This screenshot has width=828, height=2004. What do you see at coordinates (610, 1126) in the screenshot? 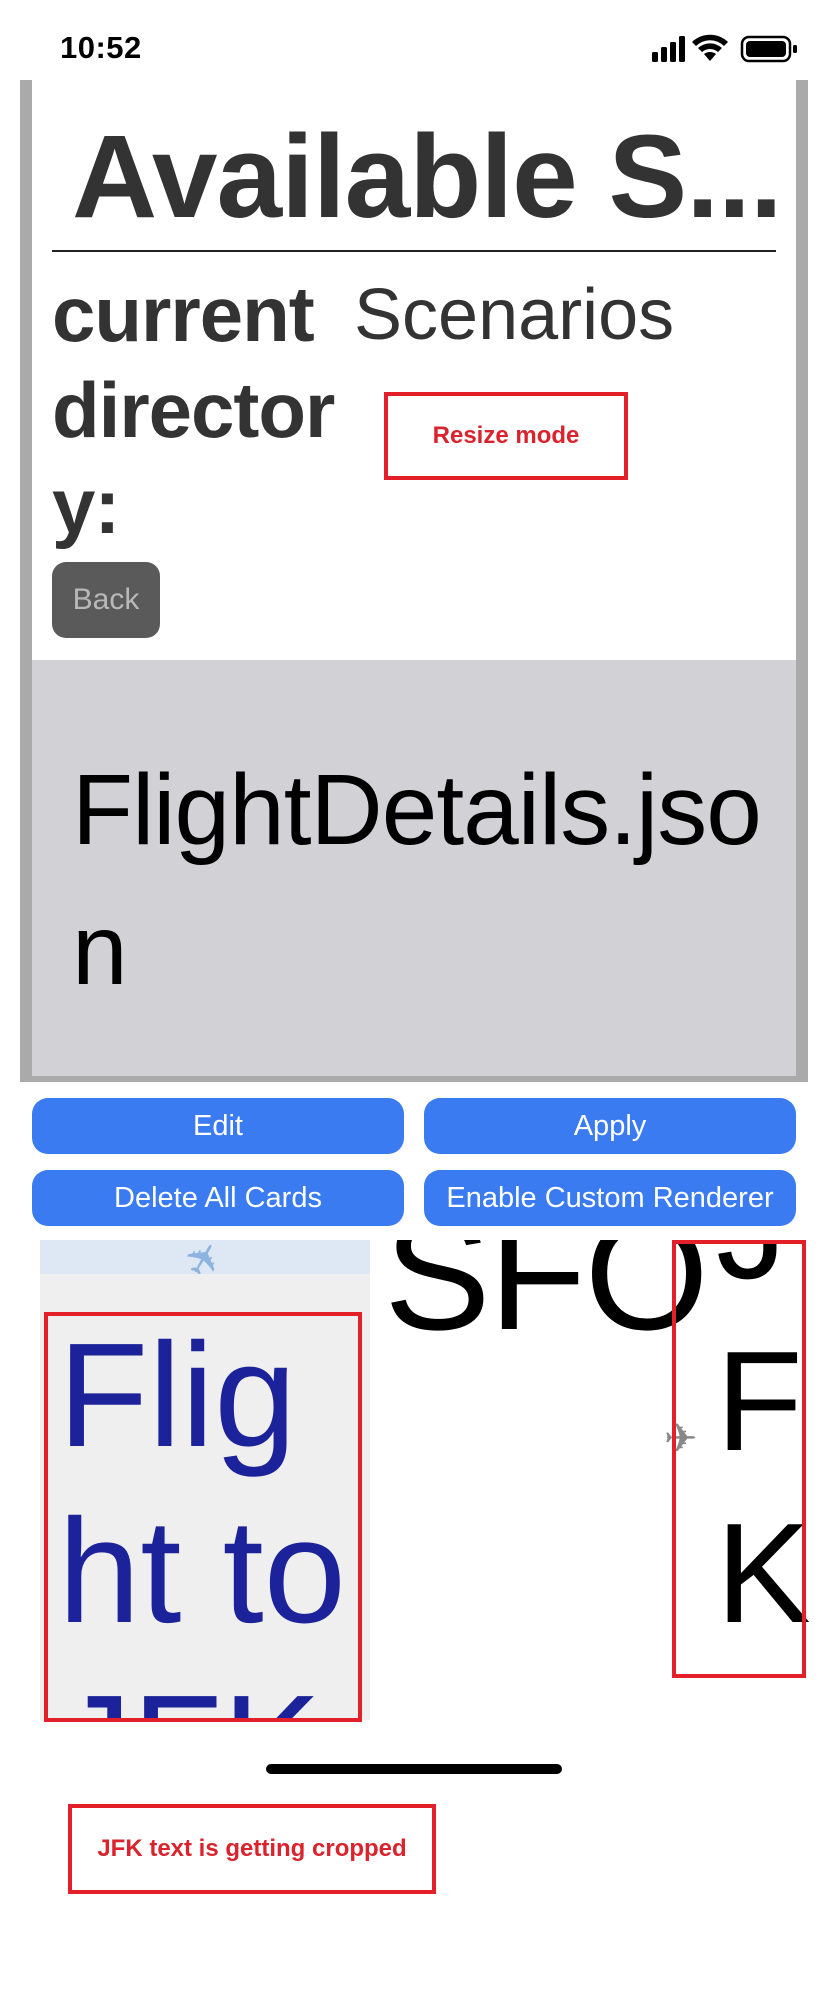
I see `apply-button: Apply` at bounding box center [610, 1126].